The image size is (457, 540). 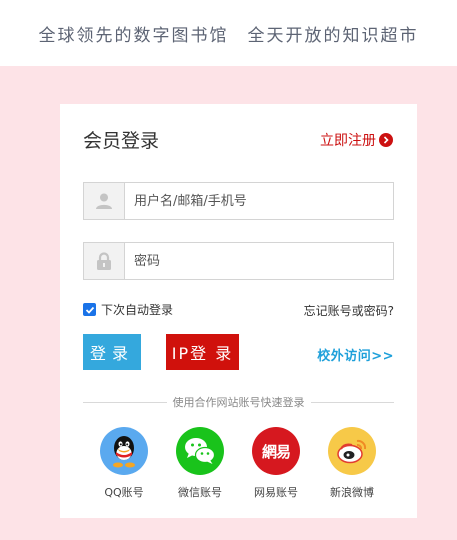 I want to click on register-link: 立即注册, so click(x=356, y=140).